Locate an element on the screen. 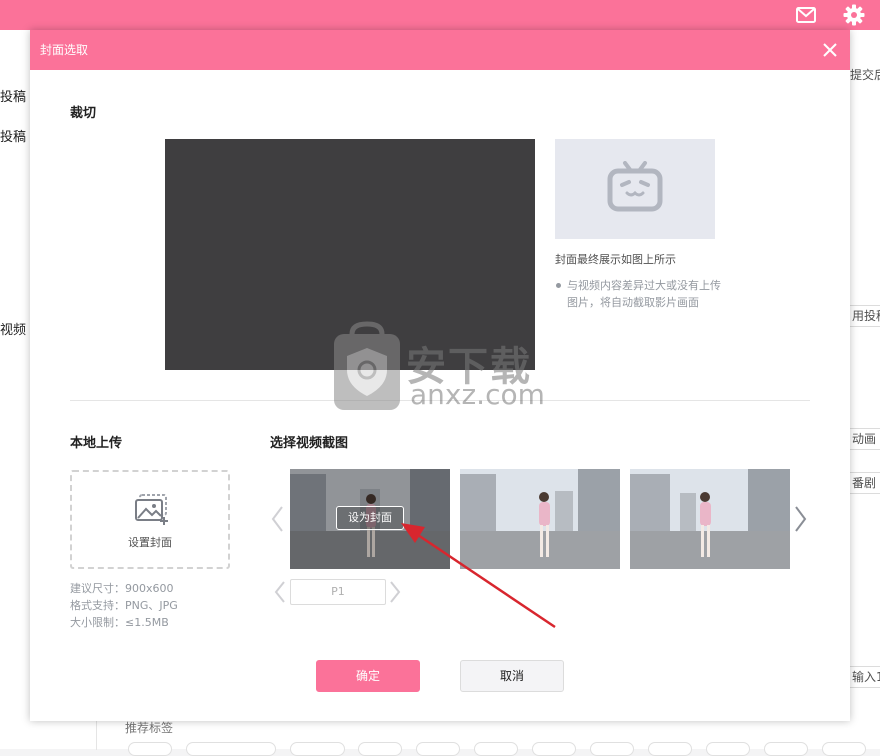 The image size is (880, 756). spec-format: 格式支持：PNG、JPG is located at coordinates (124, 605).